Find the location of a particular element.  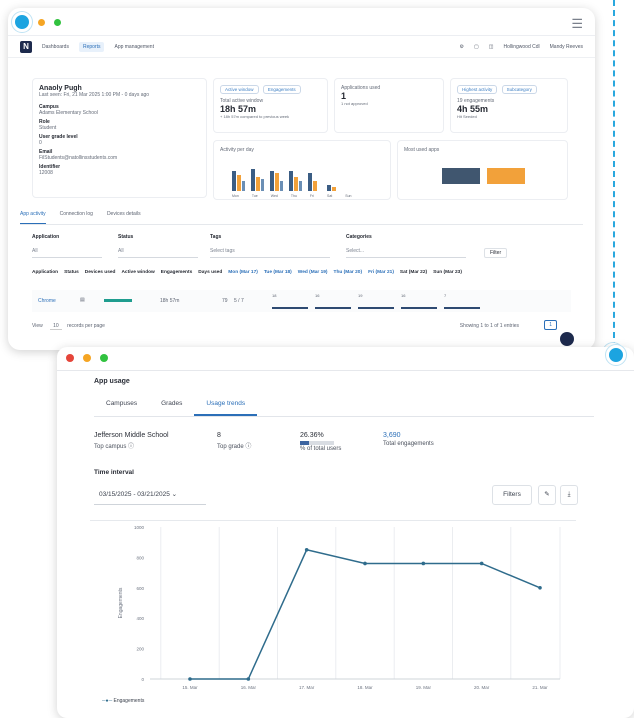

activity-days: Mon Tue Wed Thu Fri Sat Sun is located at coordinates (291, 196).